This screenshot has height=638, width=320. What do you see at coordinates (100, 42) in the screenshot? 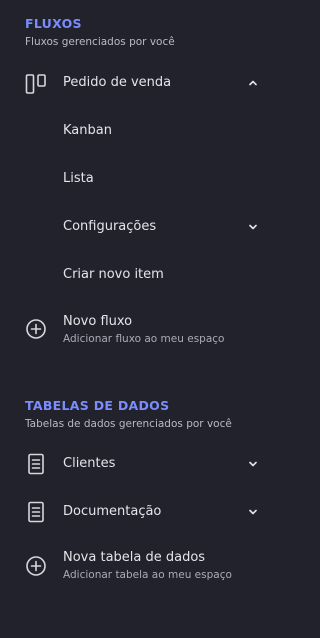
I see `fluxos-subtitle: Fluxos gerenciados por você` at bounding box center [100, 42].